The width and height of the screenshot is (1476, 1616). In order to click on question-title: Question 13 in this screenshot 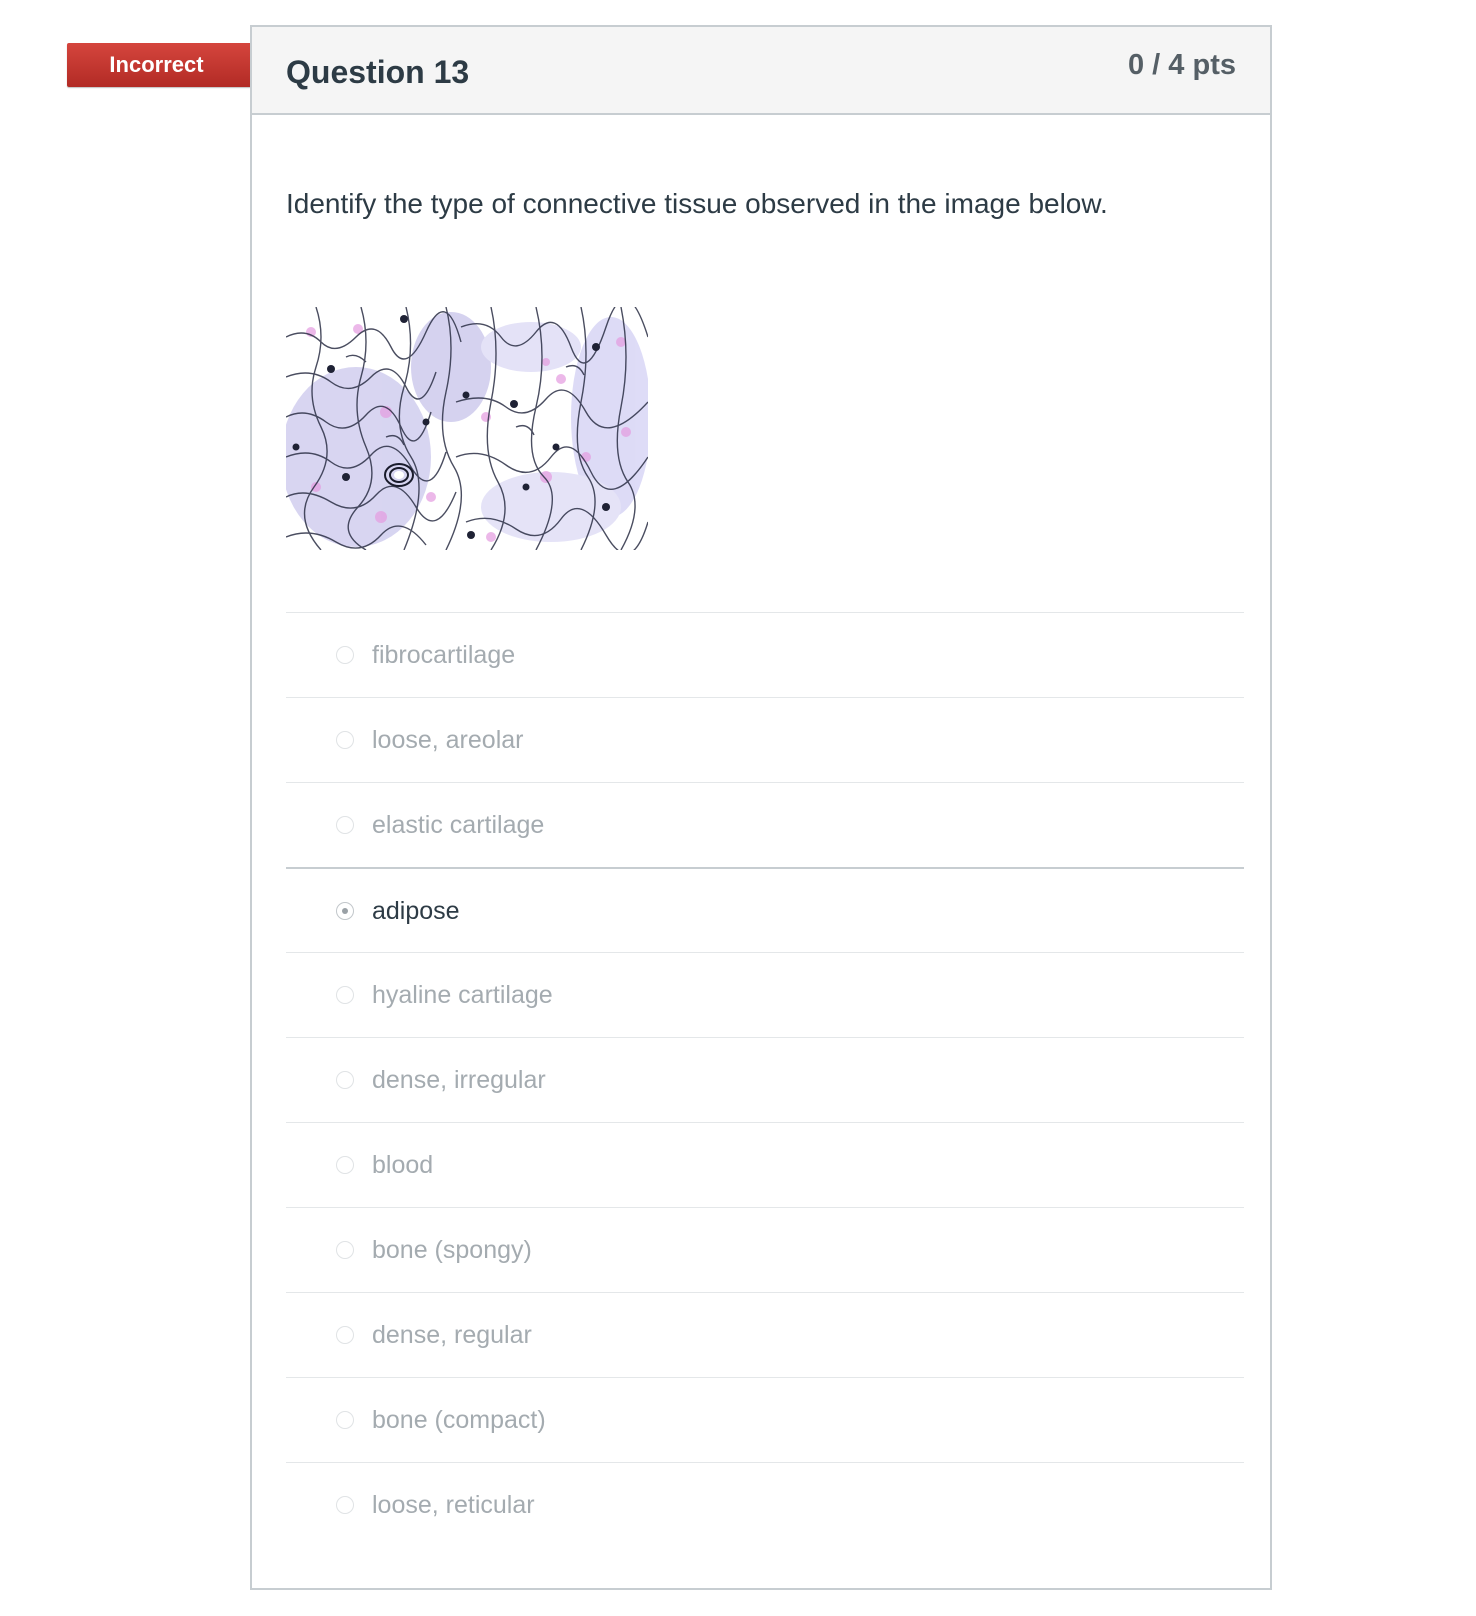, I will do `click(378, 72)`.